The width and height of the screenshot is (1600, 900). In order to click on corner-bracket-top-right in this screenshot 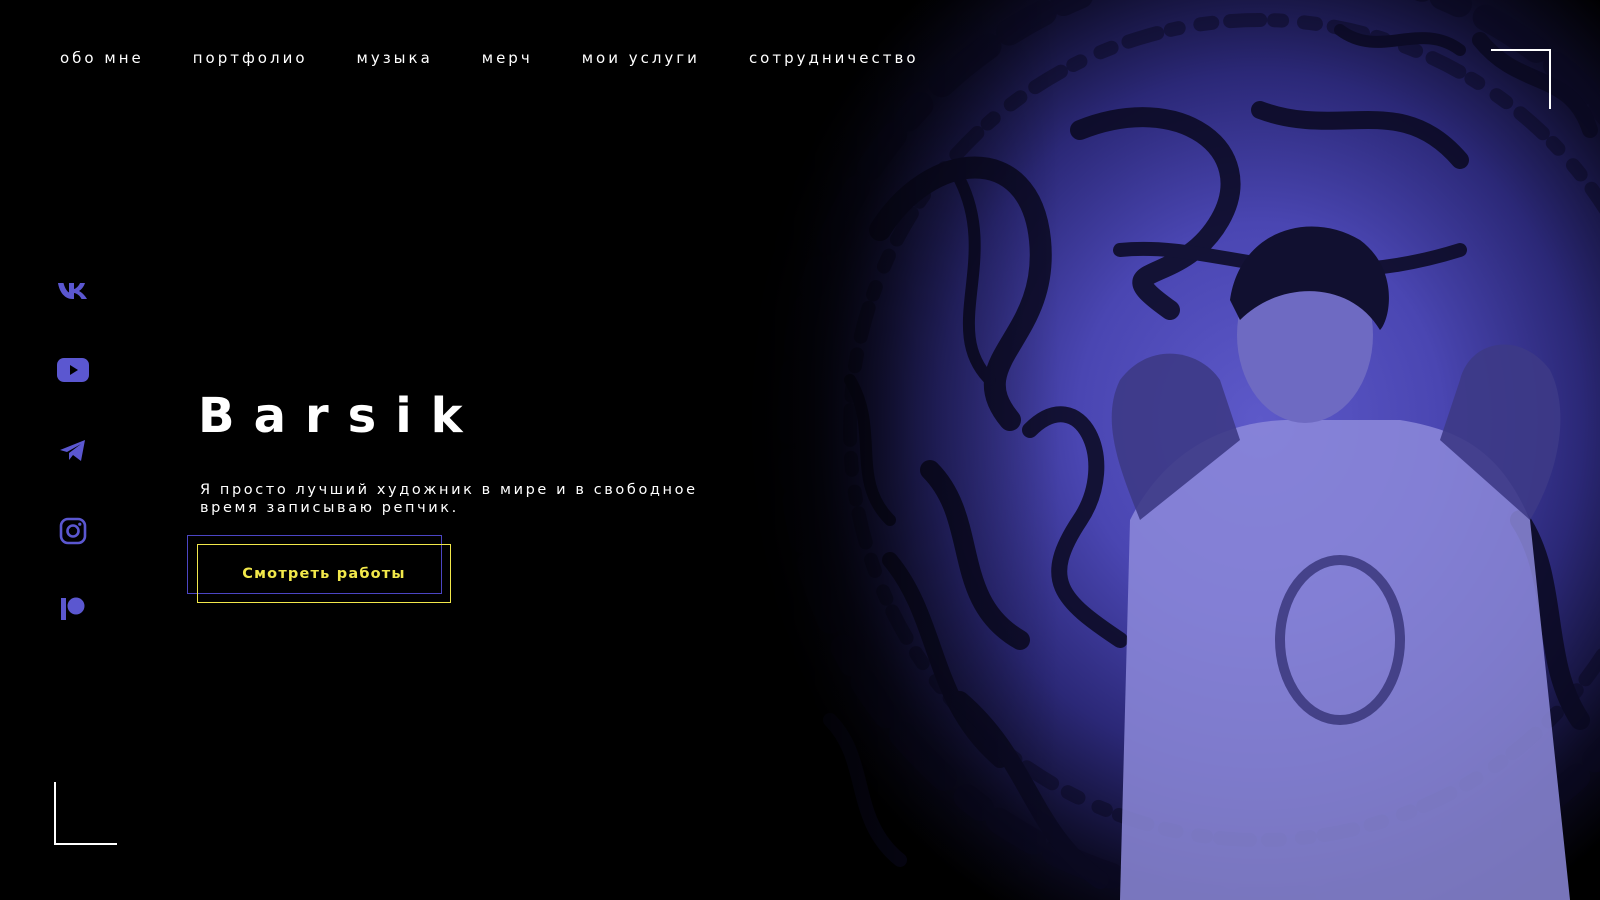, I will do `click(1521, 79)`.